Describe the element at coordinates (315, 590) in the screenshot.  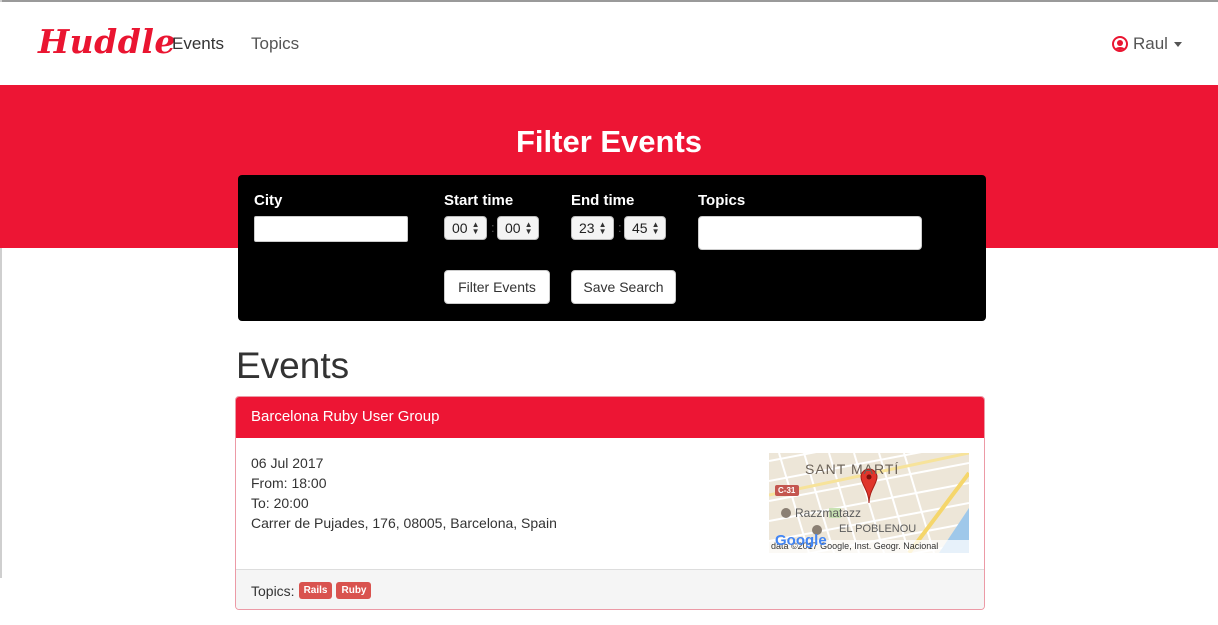
I see `topic-tag-rails: Rails` at that location.